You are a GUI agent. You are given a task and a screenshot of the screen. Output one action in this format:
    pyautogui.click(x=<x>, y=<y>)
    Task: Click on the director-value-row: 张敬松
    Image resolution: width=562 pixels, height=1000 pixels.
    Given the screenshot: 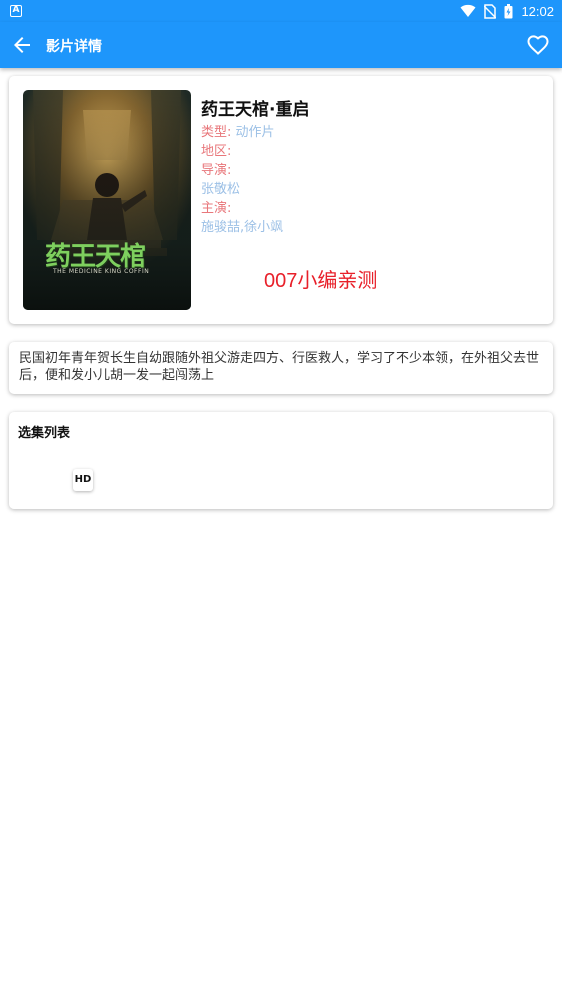 What is the action you would take?
    pyautogui.click(x=371, y=189)
    